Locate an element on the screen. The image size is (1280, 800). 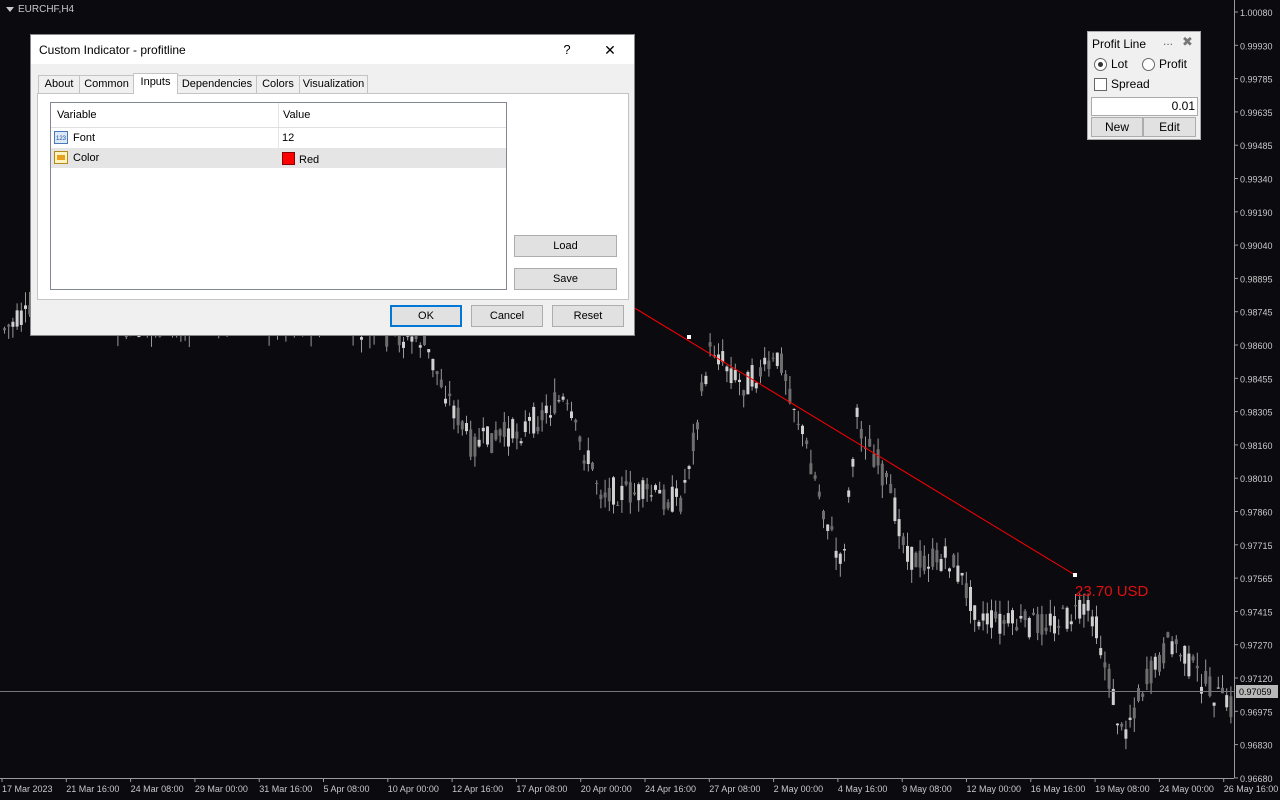
reset-button: Reset is located at coordinates (588, 316).